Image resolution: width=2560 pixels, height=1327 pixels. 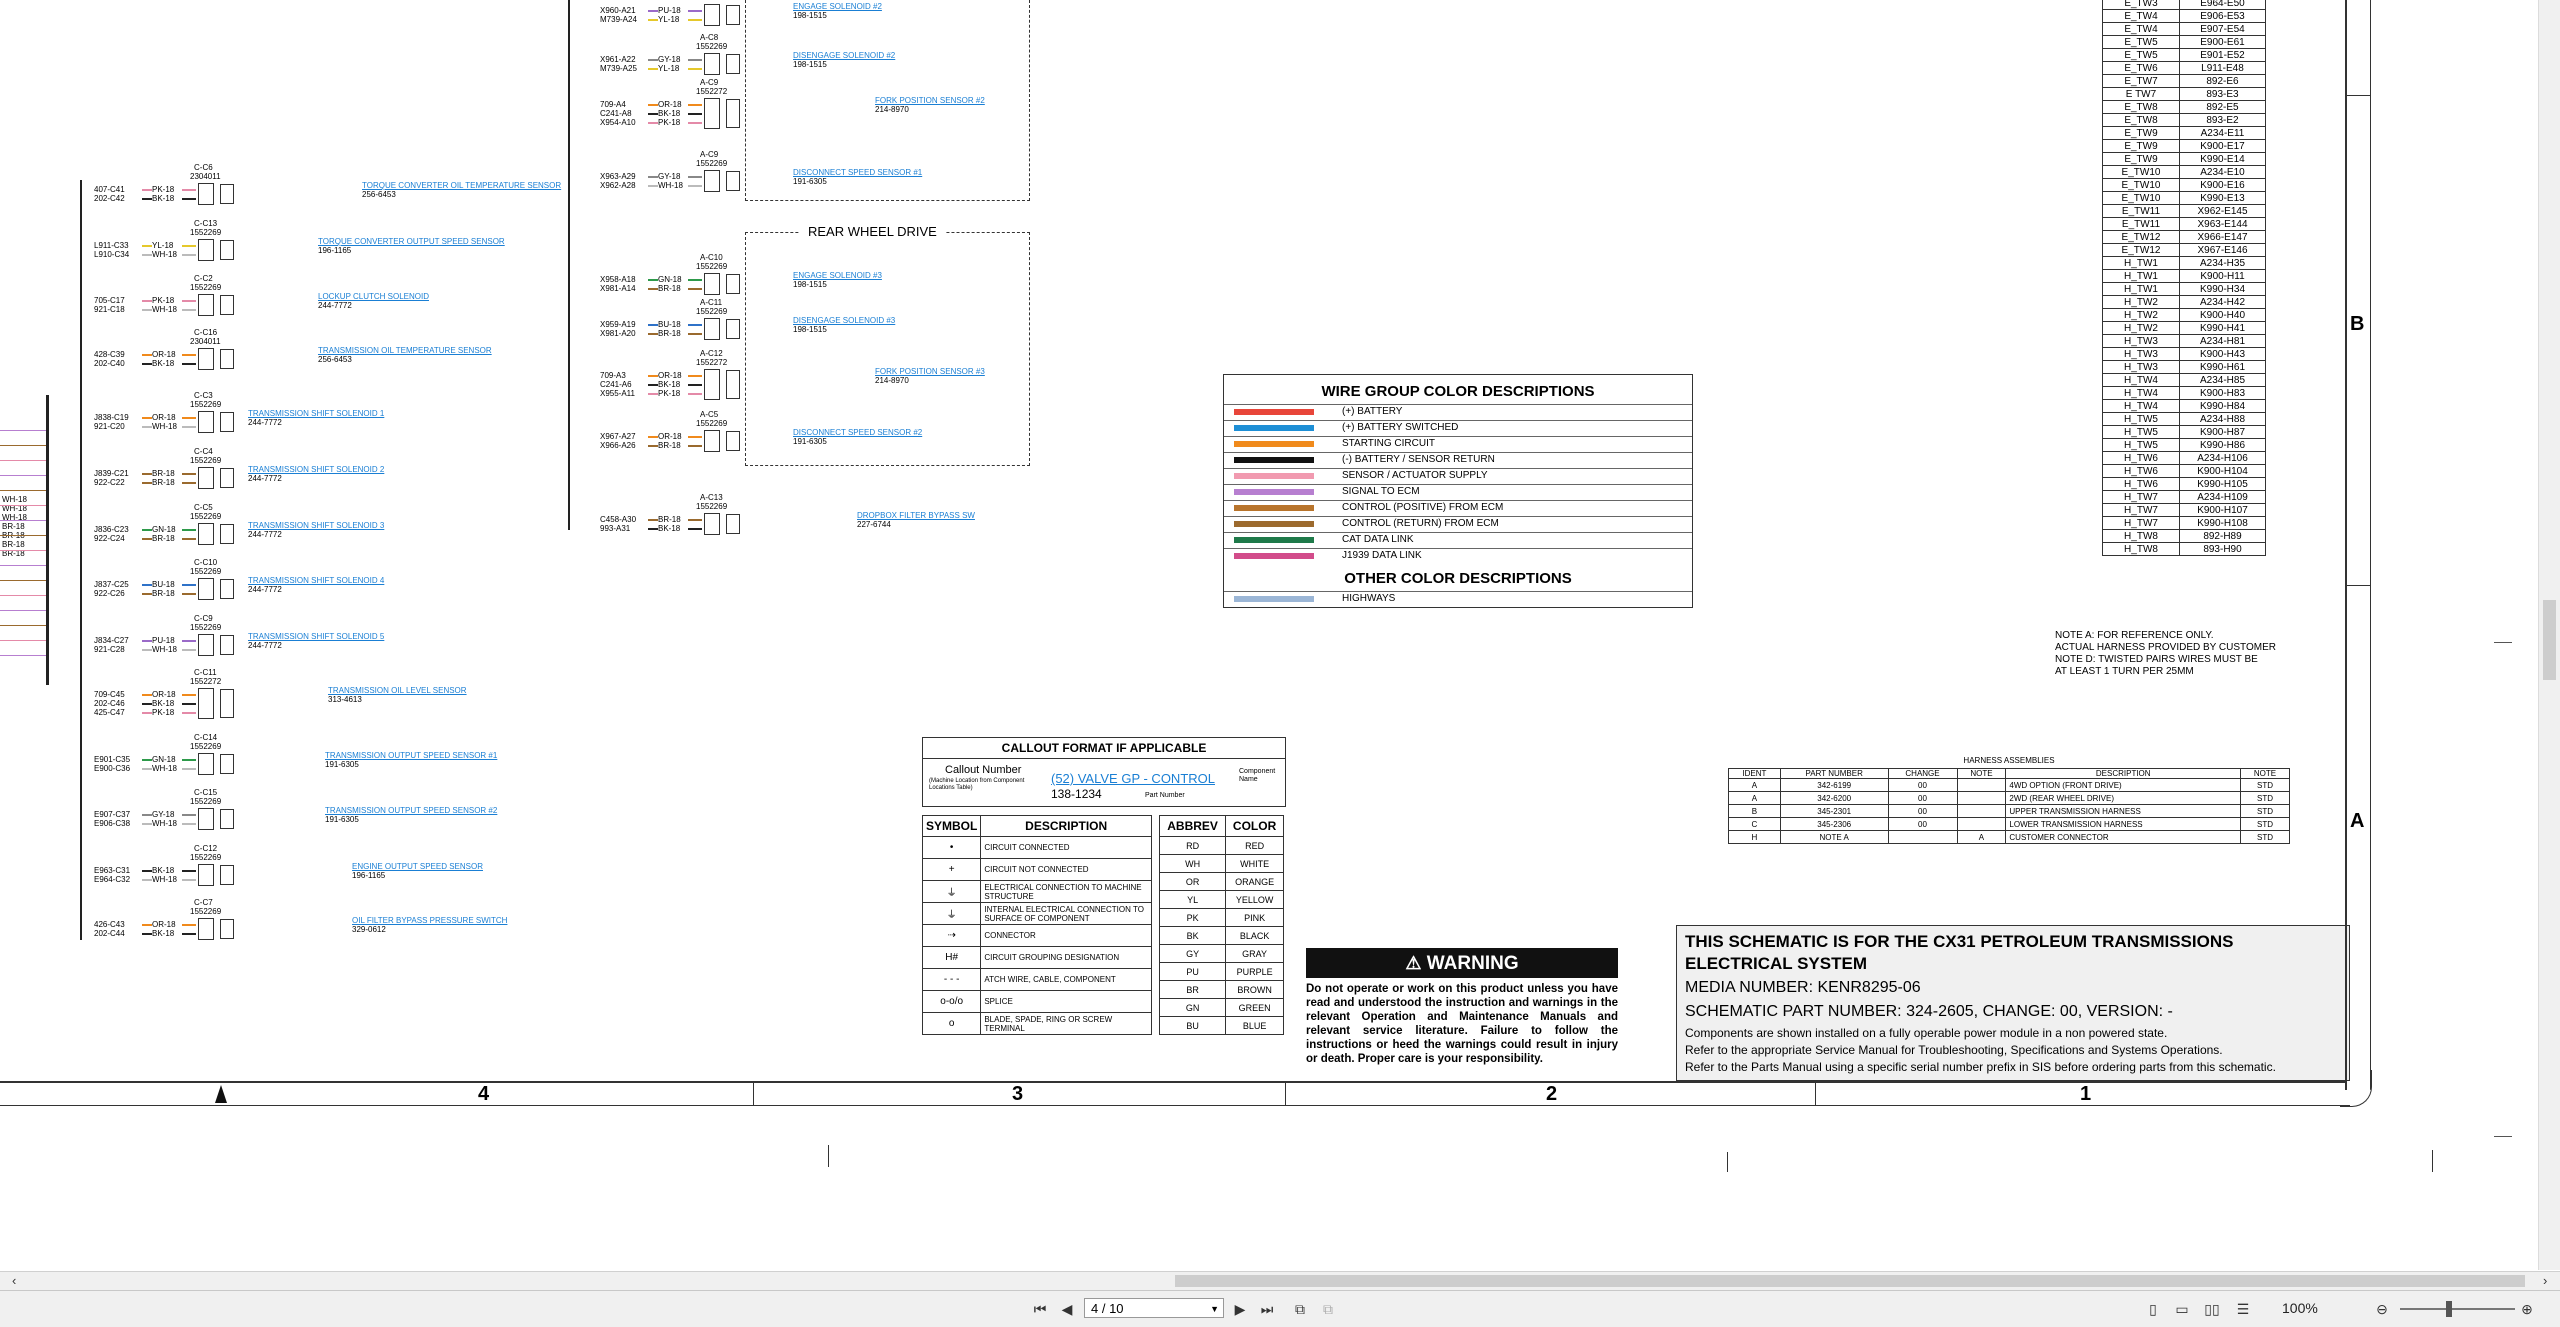 What do you see at coordinates (316, 525) in the screenshot?
I see `component-link: TRANSMISSION SHIFT SOLENOID 3` at bounding box center [316, 525].